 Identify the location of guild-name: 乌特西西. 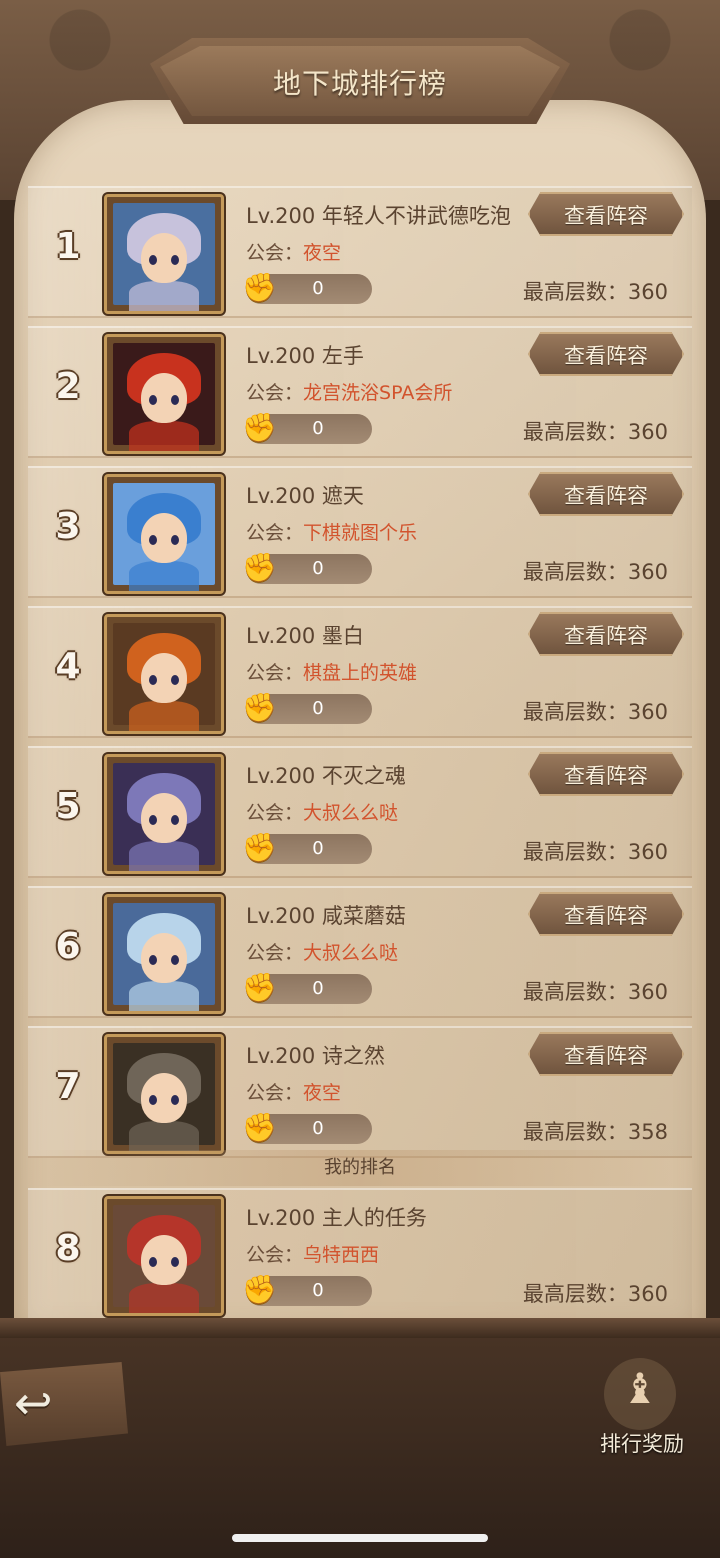
(341, 1255).